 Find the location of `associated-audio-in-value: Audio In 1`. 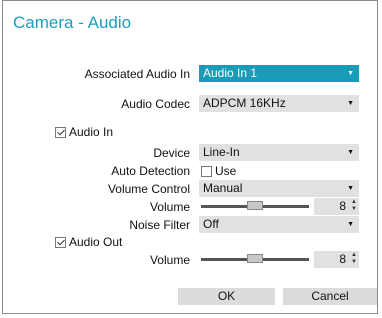

associated-audio-in-value: Audio In 1 is located at coordinates (230, 73).